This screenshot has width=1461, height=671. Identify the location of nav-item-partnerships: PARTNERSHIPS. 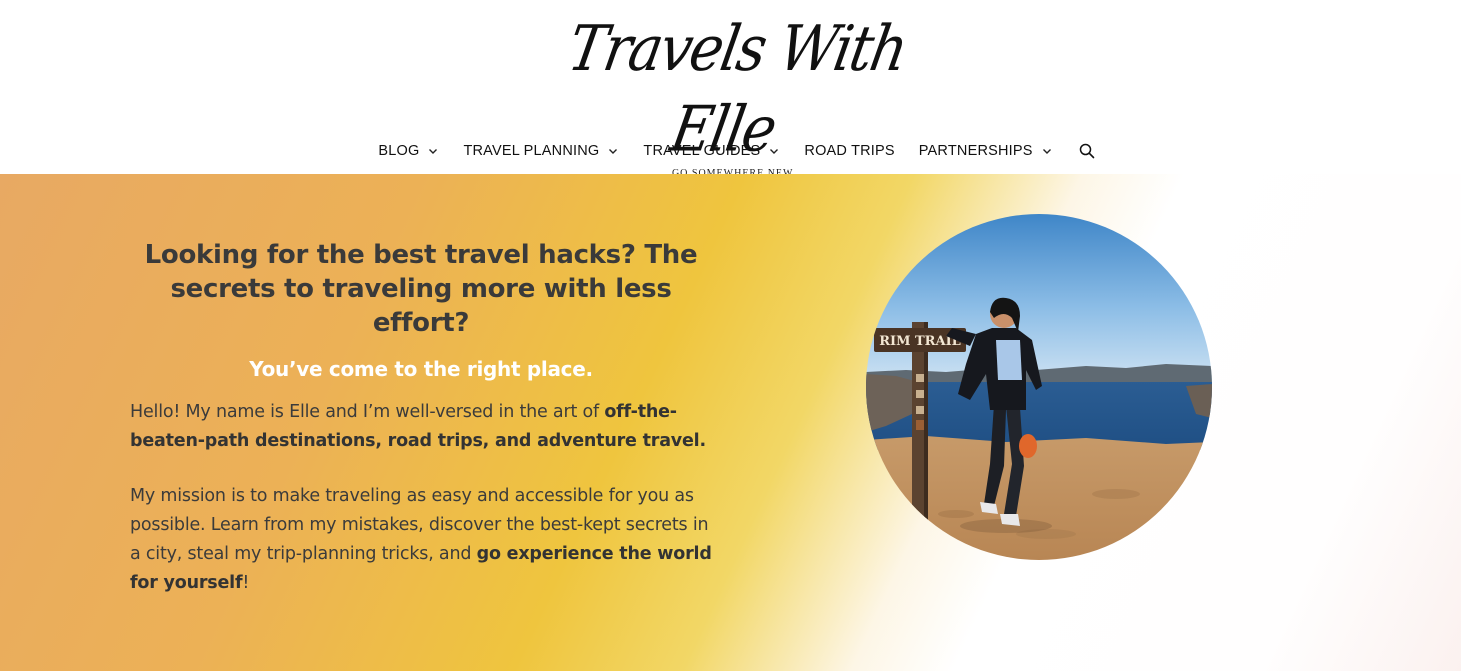
(986, 151).